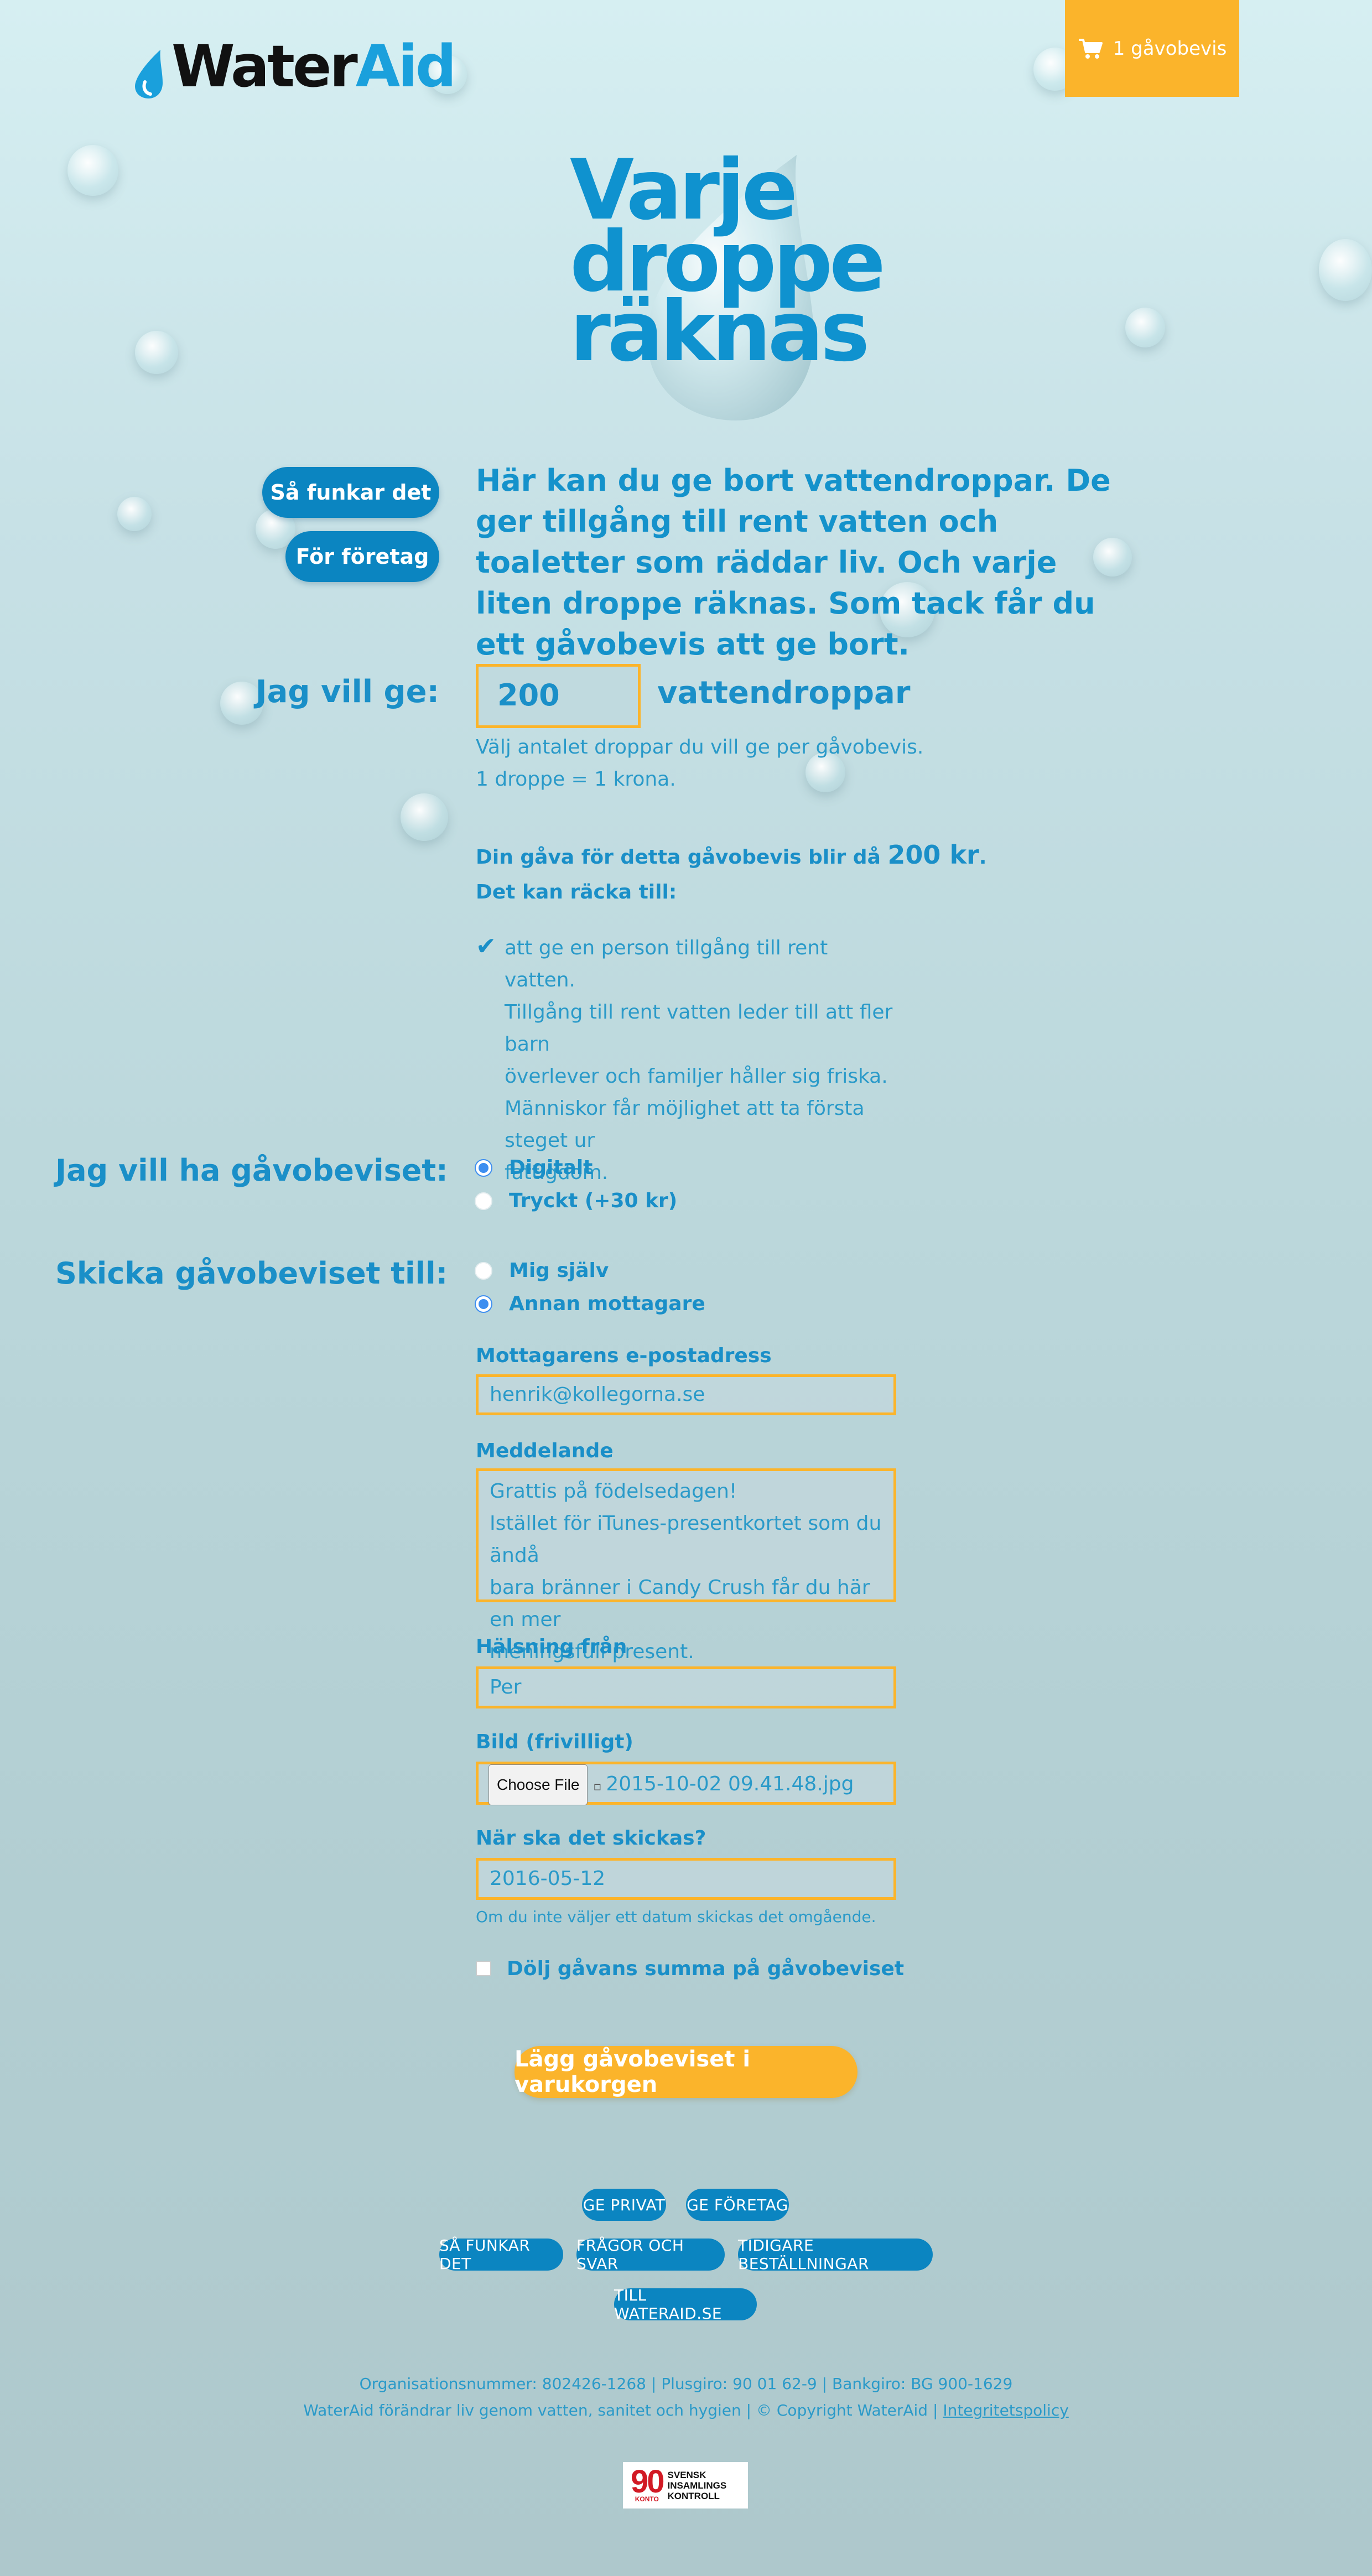 The width and height of the screenshot is (1372, 2576). What do you see at coordinates (624, 1356) in the screenshot?
I see `email-label: Mottagarens e-postadress` at bounding box center [624, 1356].